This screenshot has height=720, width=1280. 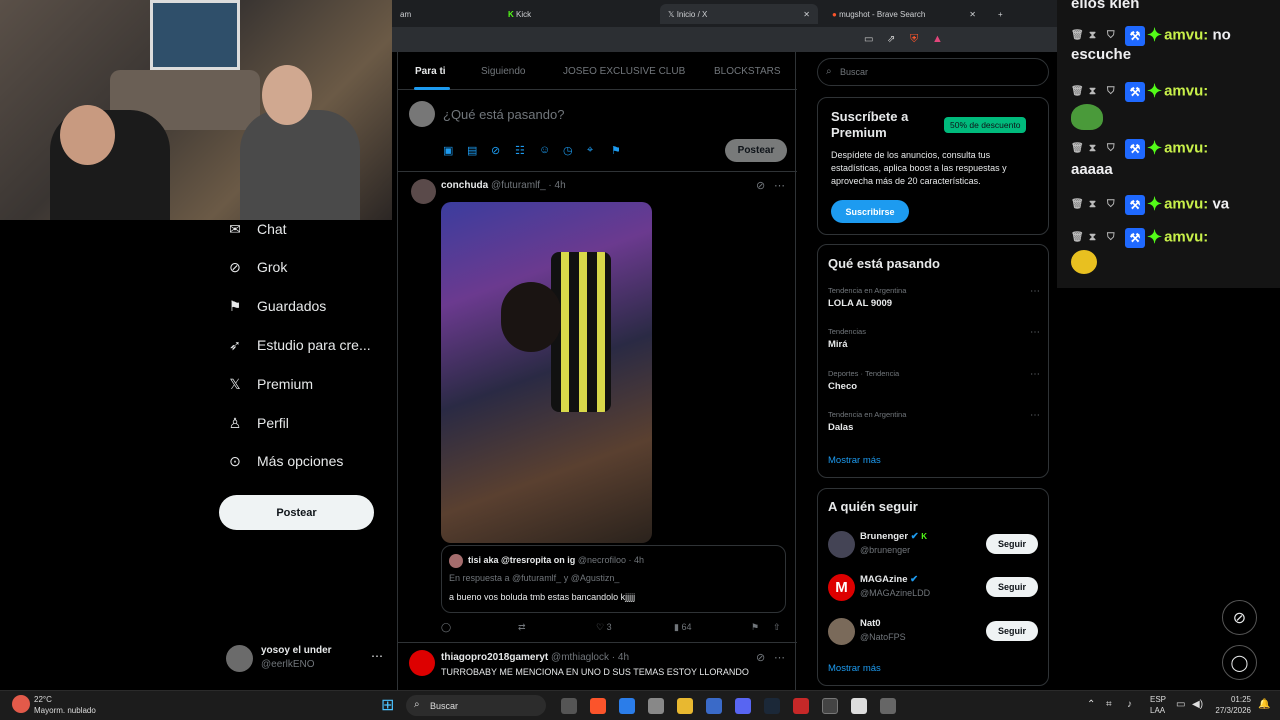 I want to click on tab-siguiendo: Siguiendo, so click(x=503, y=71).